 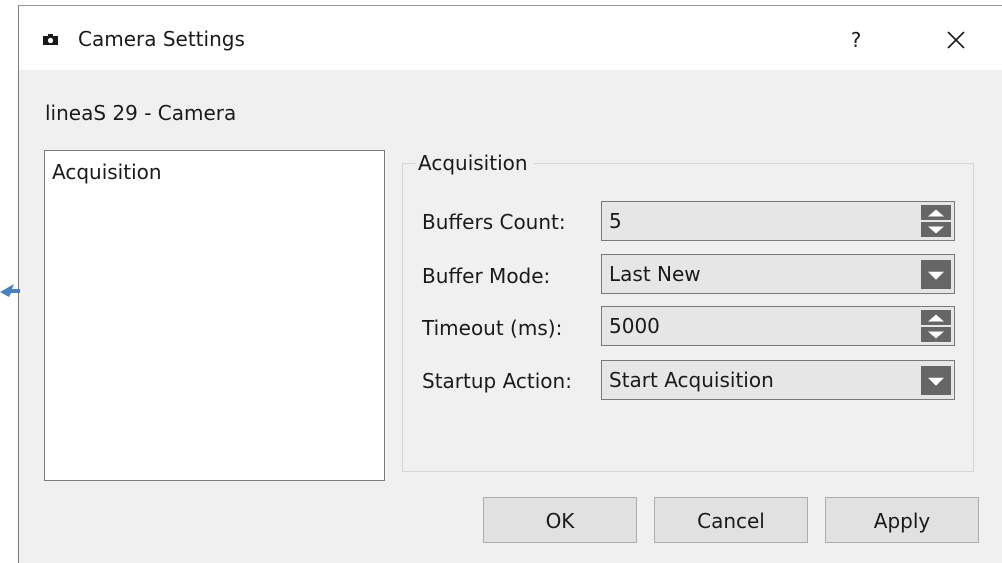 I want to click on buffers-count-value: 5, so click(x=615, y=221).